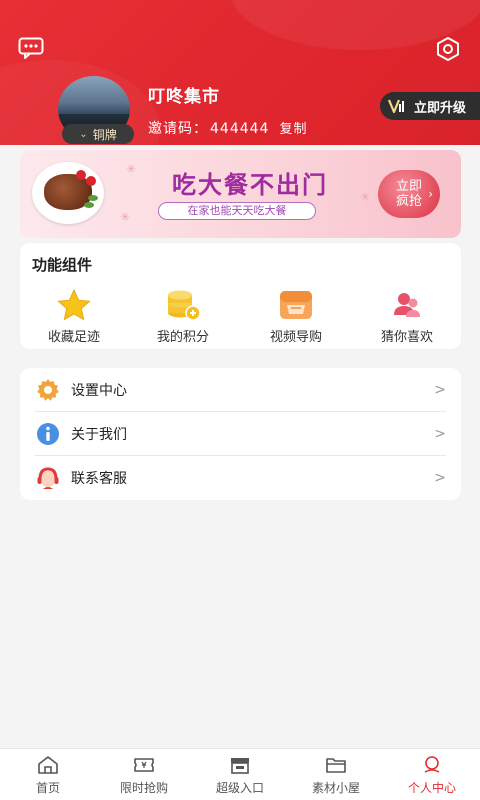 Image resolution: width=480 pixels, height=800 pixels. Describe the element at coordinates (240, 296) in the screenshot. I see `function-components-card: 功能组件 收藏足迹 我的积分 视频导购 猜你喜欢` at that location.